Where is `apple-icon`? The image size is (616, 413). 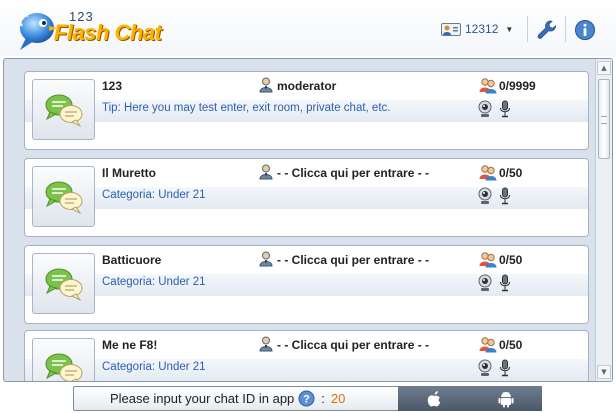 apple-icon is located at coordinates (434, 398).